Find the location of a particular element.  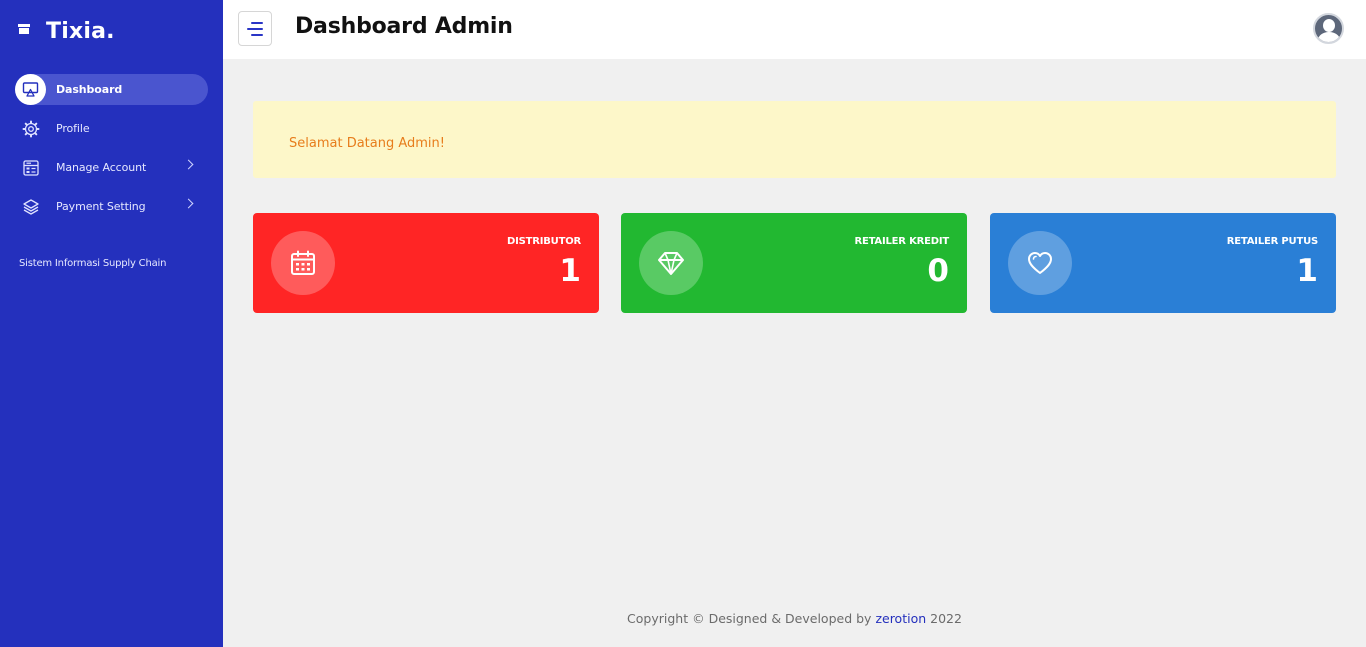

gear-icon is located at coordinates (30, 128).